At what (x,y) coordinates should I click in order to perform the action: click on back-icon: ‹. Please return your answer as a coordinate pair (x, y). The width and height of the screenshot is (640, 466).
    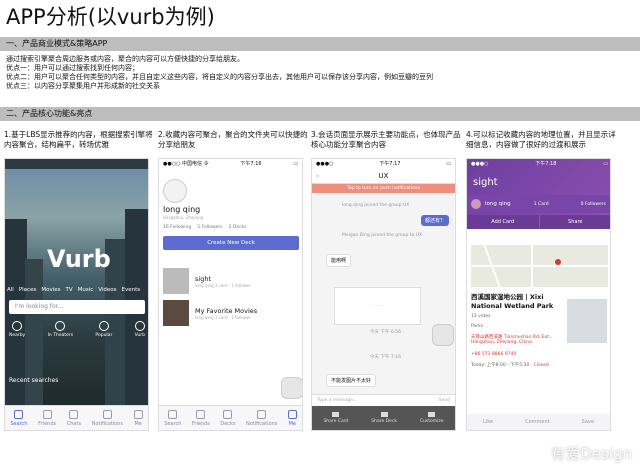
    Looking at the image, I should click on (317, 176).